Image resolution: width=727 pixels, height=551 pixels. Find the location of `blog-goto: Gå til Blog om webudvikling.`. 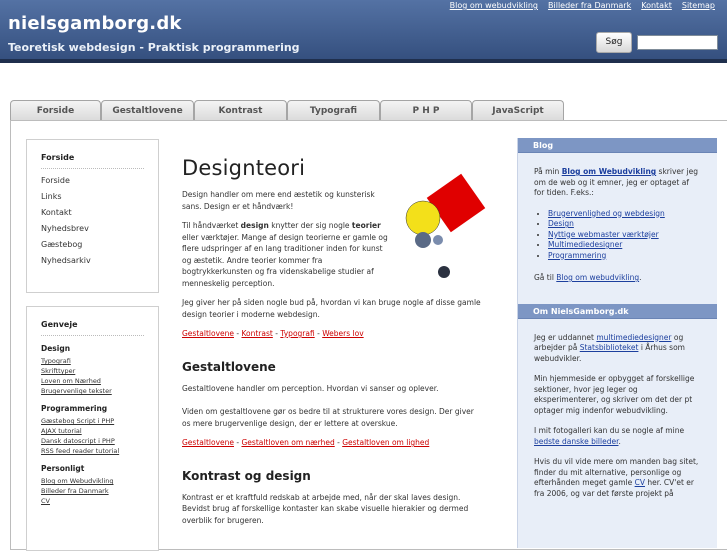

blog-goto: Gå til Blog om webudvikling. is located at coordinates (588, 277).